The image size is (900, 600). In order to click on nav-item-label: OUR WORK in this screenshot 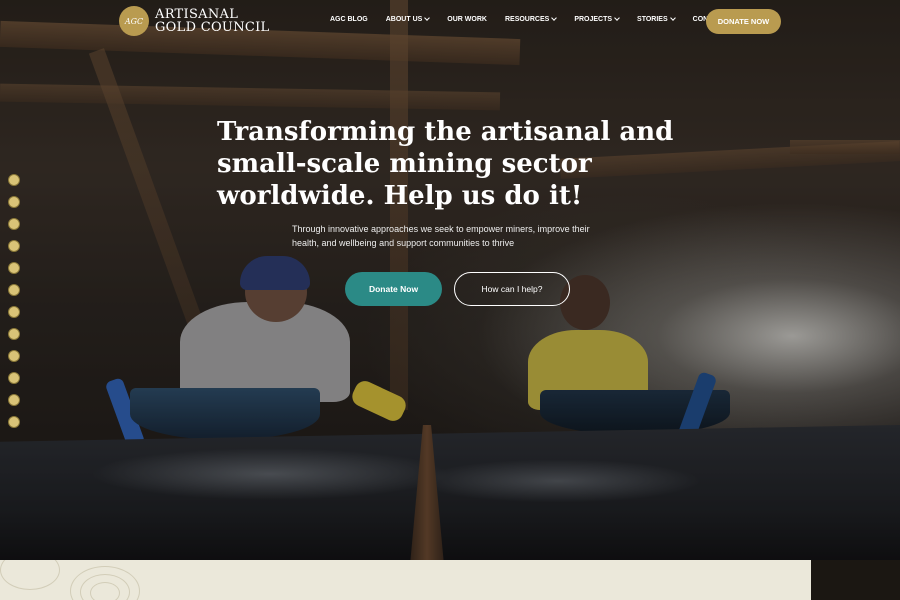, I will do `click(467, 19)`.